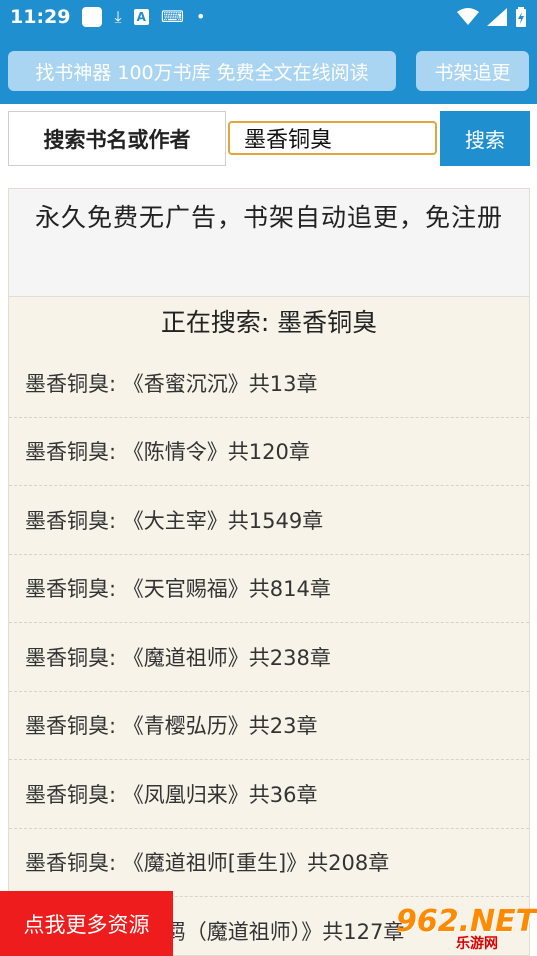  Describe the element at coordinates (472, 71) in the screenshot. I see `bookshelf-button: 书架追更` at that location.